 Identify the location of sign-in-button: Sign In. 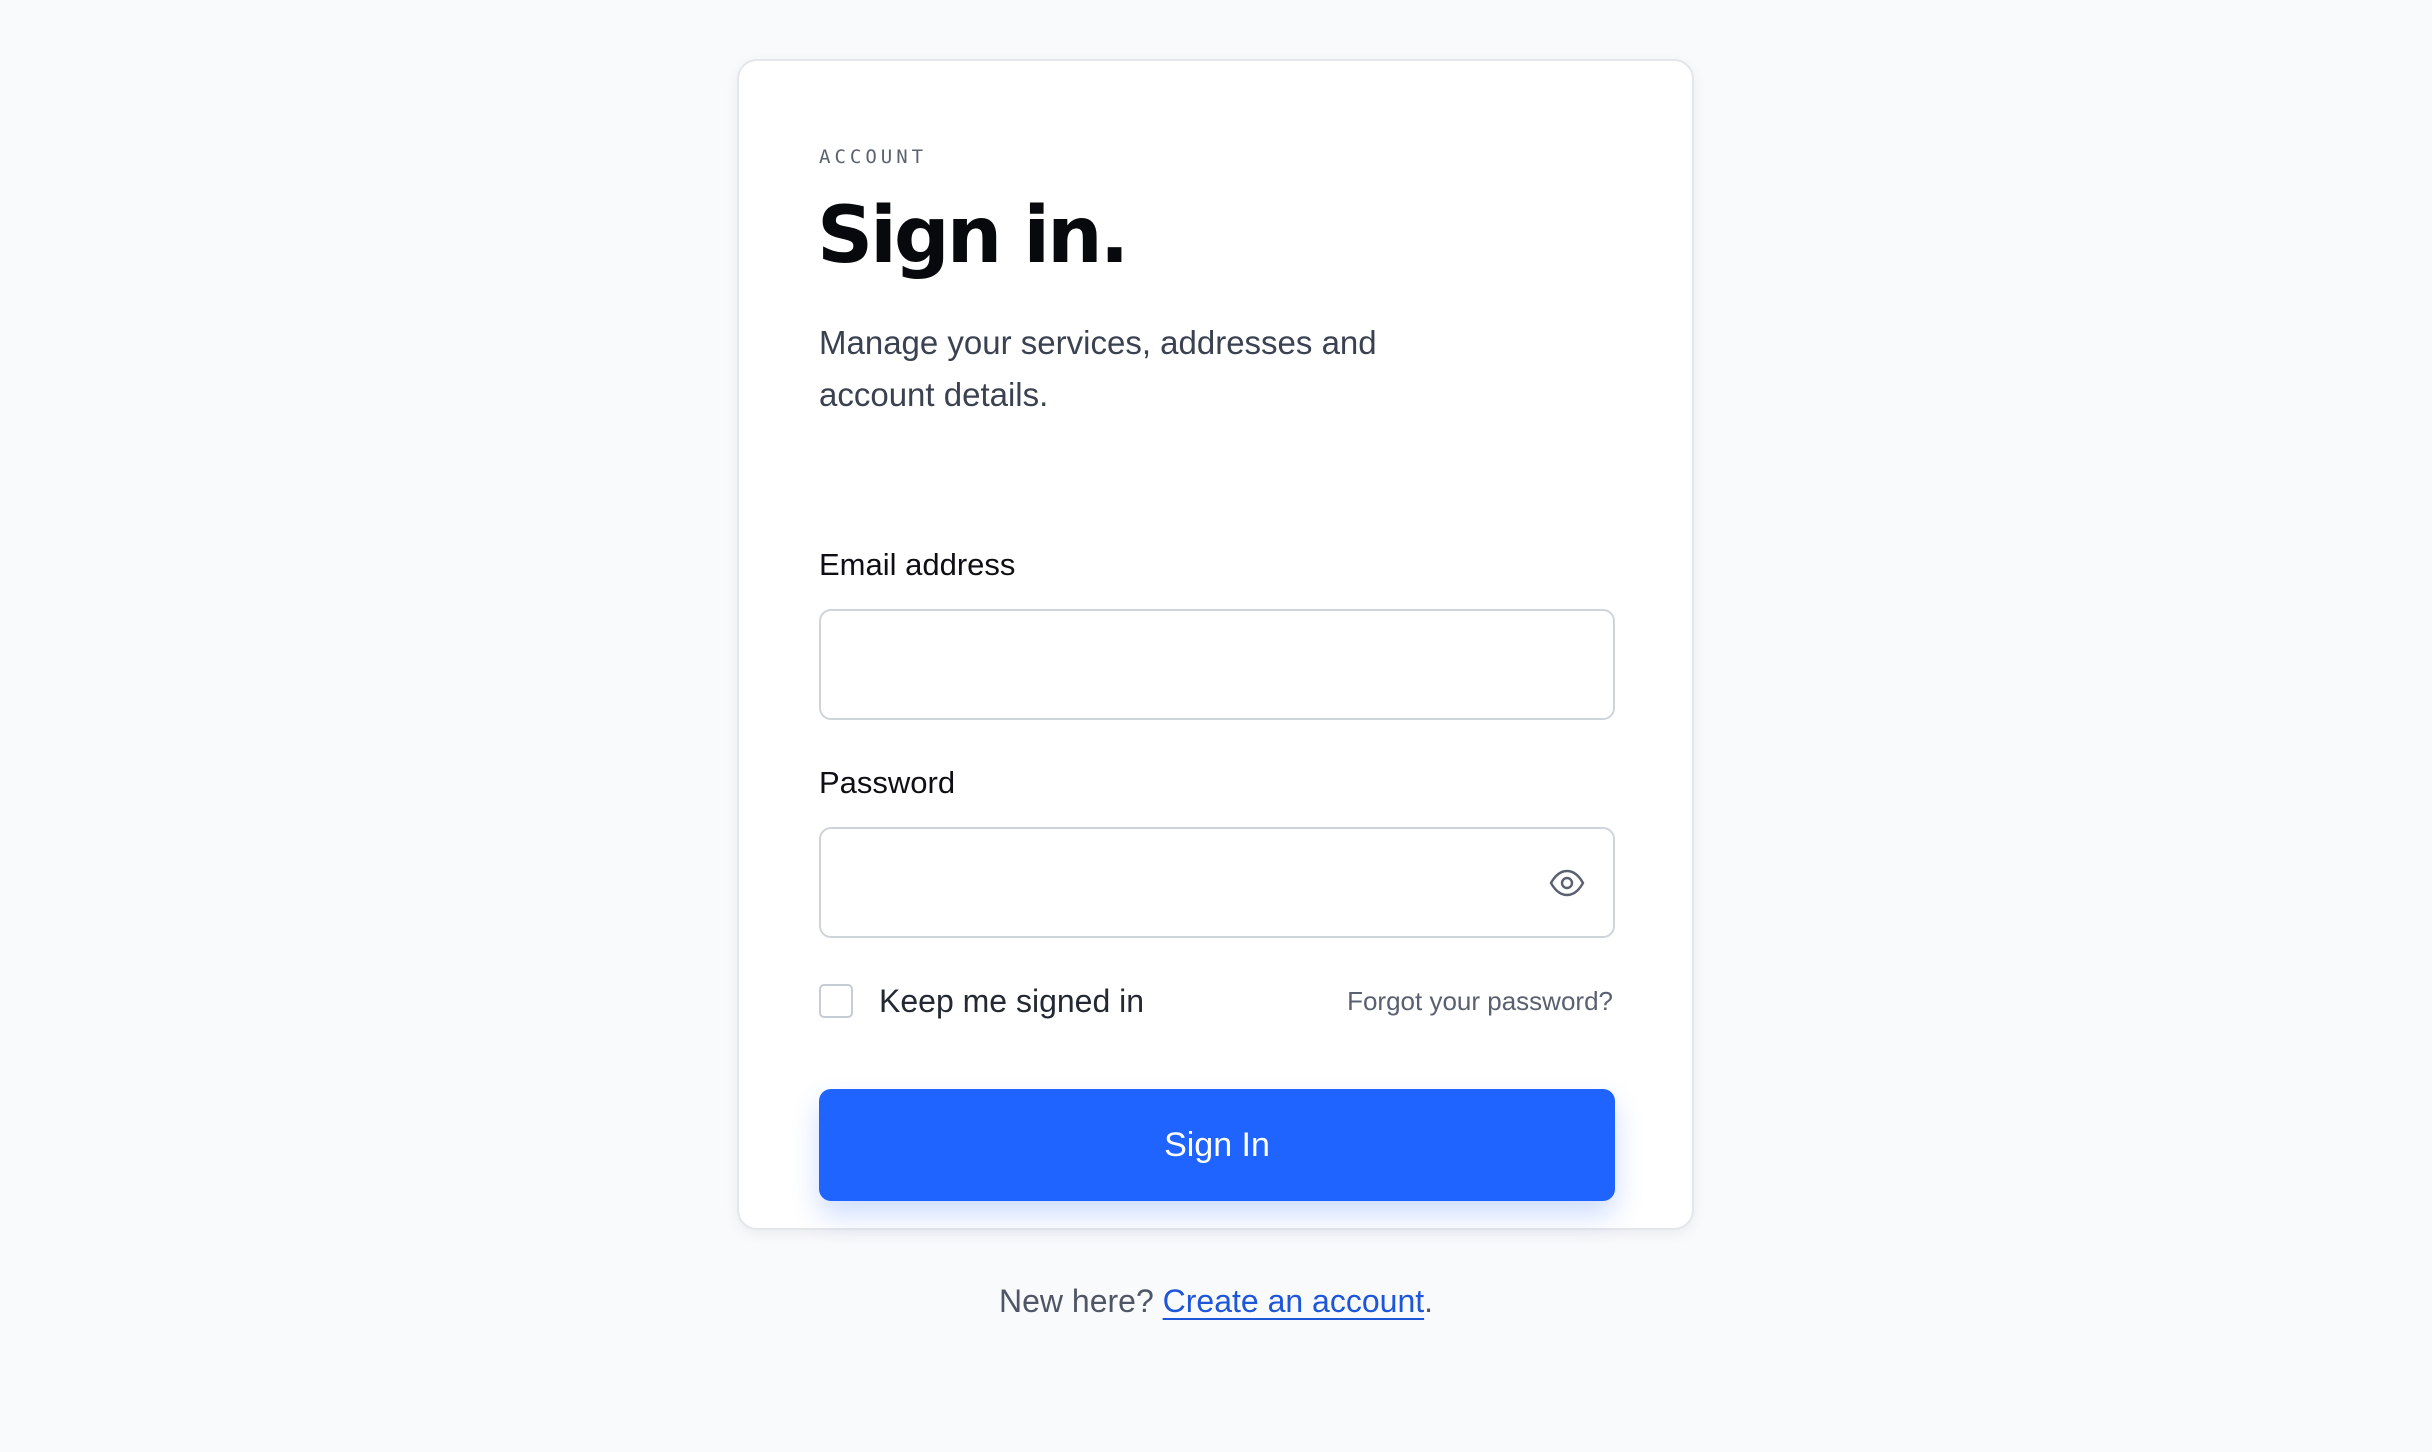
(1217, 1145).